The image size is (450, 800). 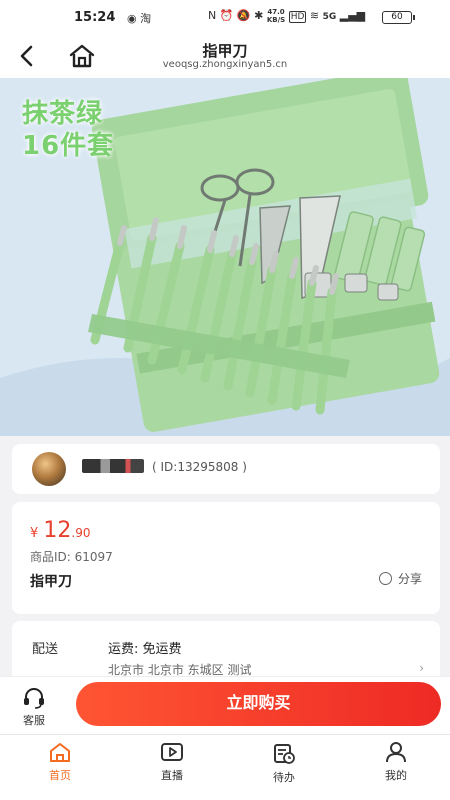 What do you see at coordinates (172, 762) in the screenshot?
I see `tab-live: 直播` at bounding box center [172, 762].